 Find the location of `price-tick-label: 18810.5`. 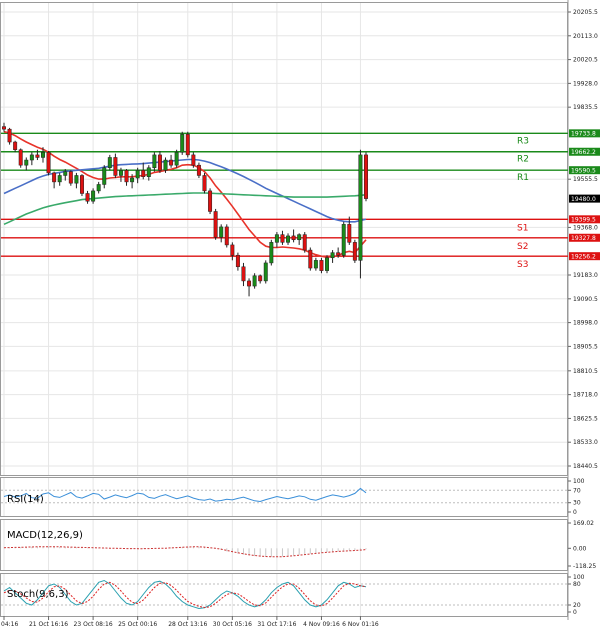

price-tick-label: 18810.5 is located at coordinates (585, 371).